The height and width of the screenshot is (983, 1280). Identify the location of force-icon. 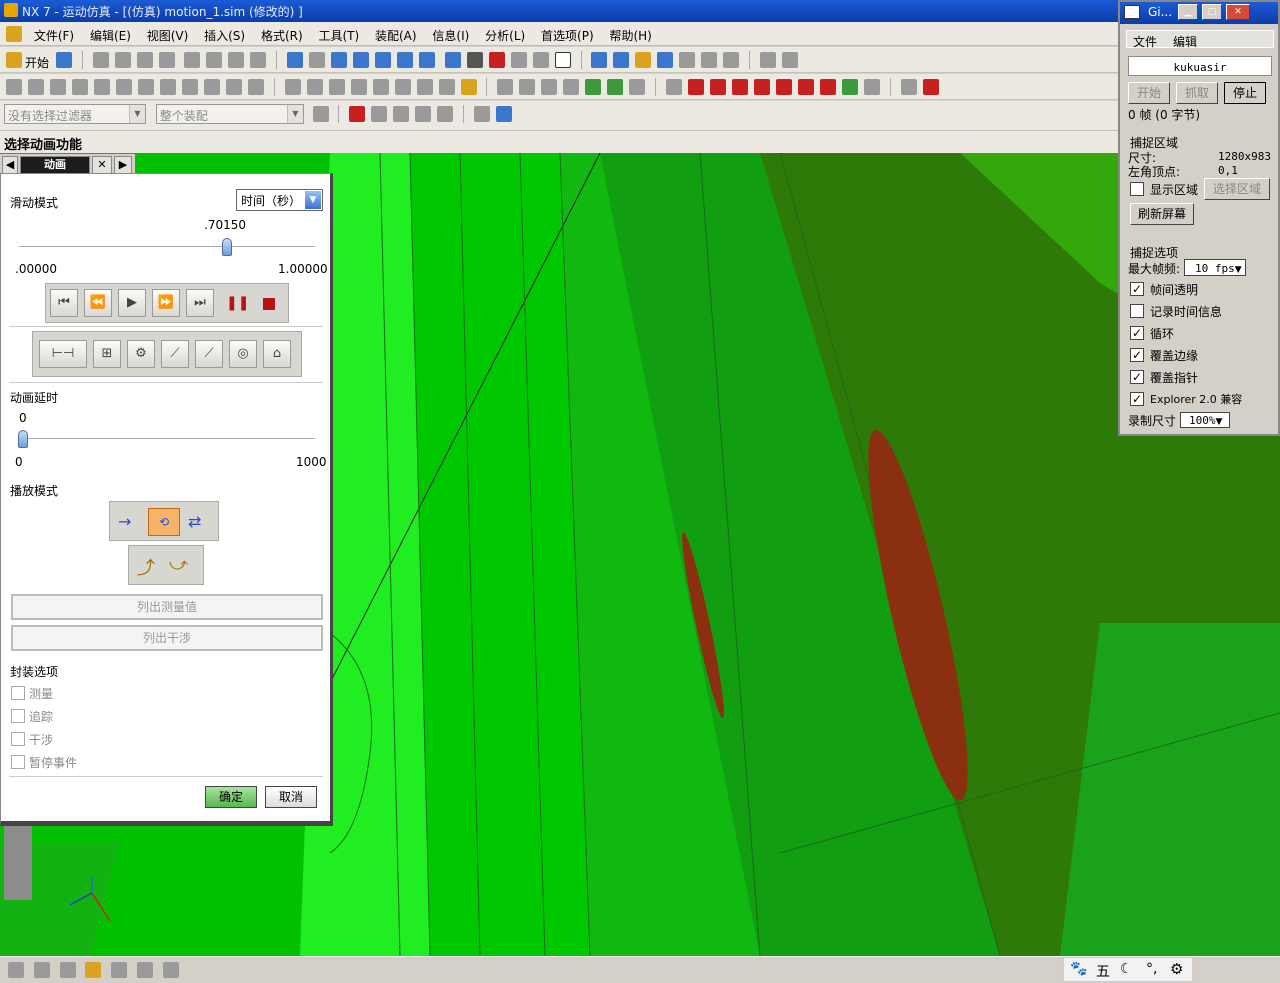
(212, 87).